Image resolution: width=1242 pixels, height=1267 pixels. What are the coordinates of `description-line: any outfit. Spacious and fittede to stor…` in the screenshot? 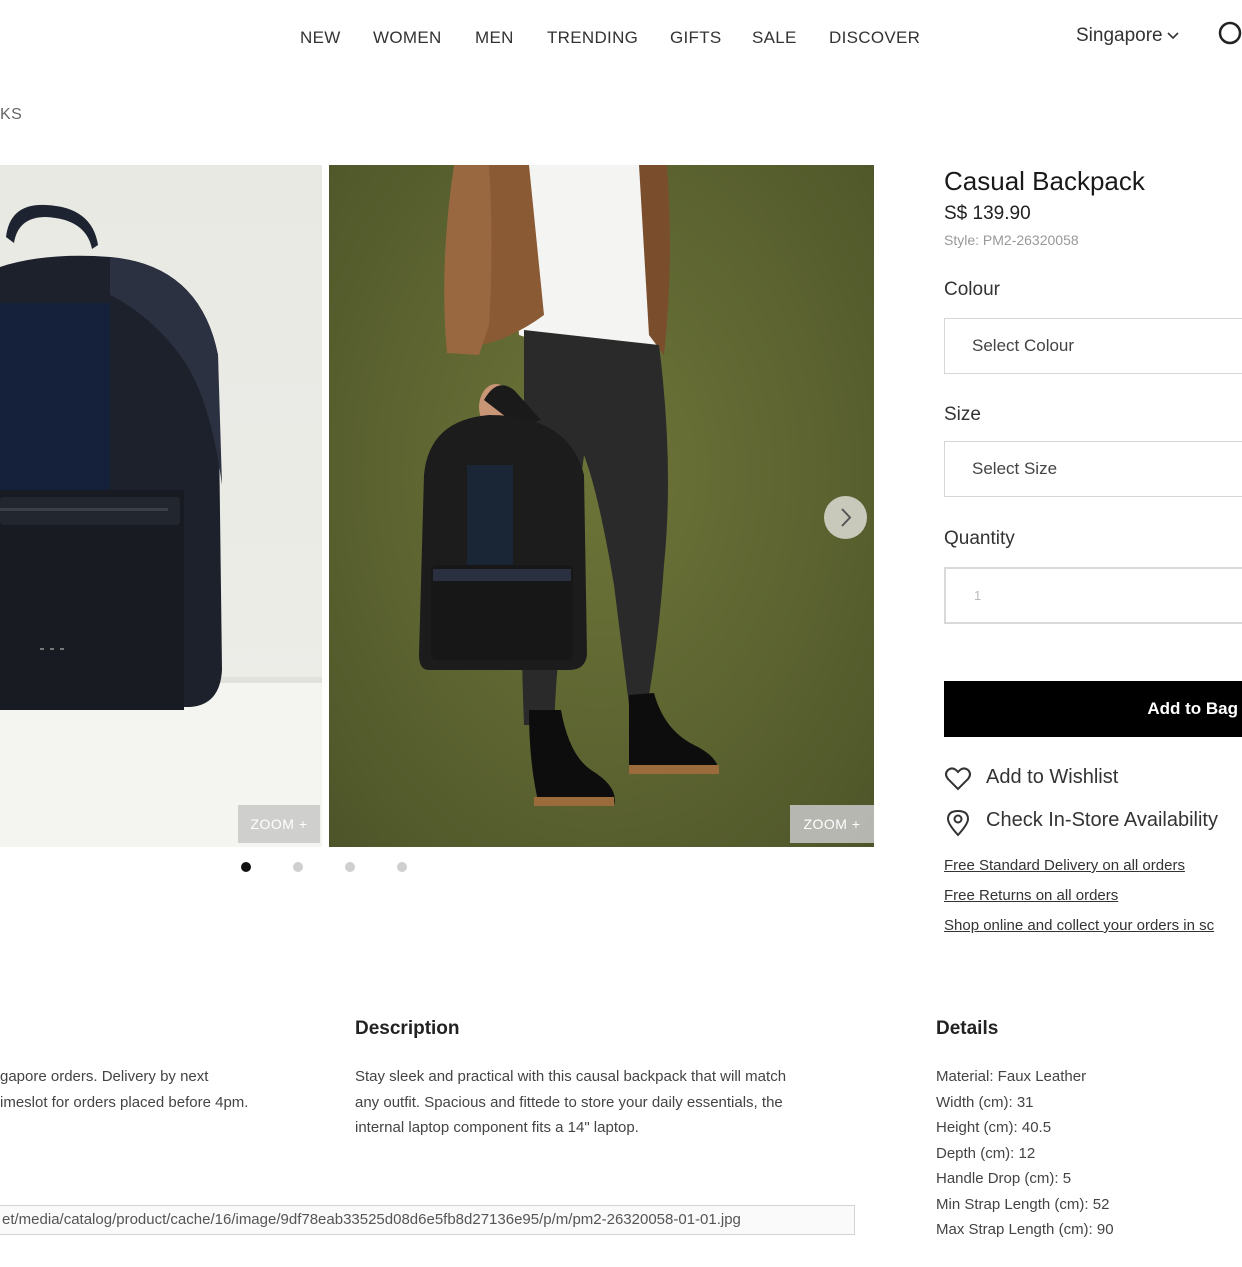 It's located at (569, 1102).